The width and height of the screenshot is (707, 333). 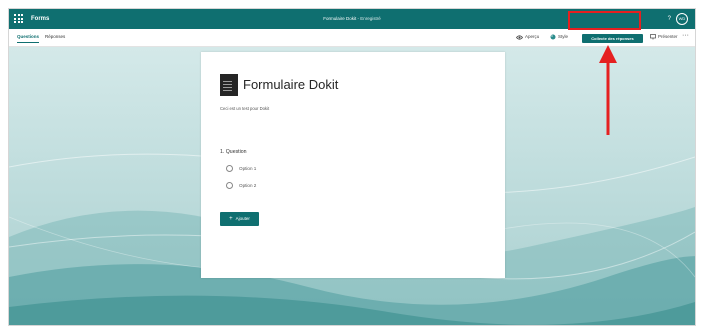 I want to click on form-description: Ceci est un test pour Dokit, so click(x=244, y=109).